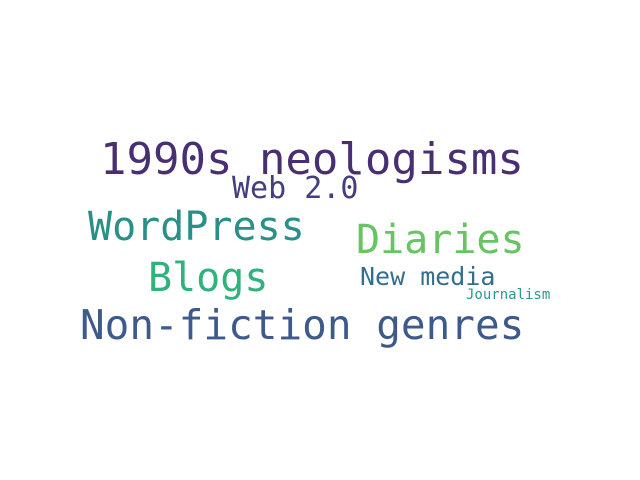 The height and width of the screenshot is (480, 640). I want to click on word-non-fiction-genres: Non-fiction genres, so click(302, 325).